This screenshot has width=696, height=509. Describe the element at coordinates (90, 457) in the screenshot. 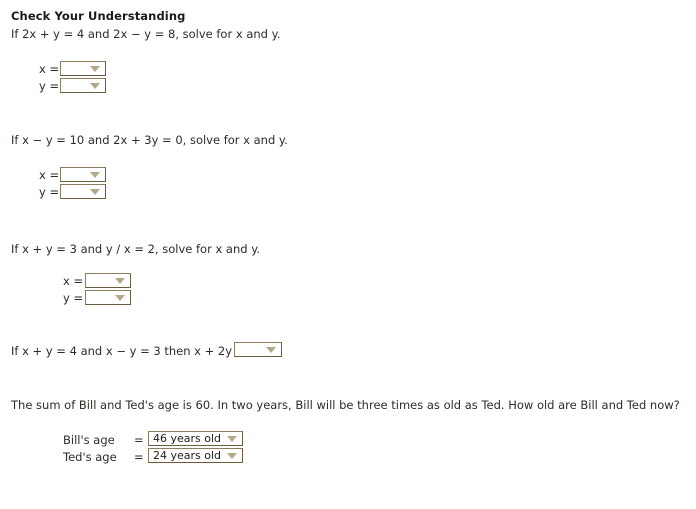

I see `field-label-teds-age: Ted's age` at that location.